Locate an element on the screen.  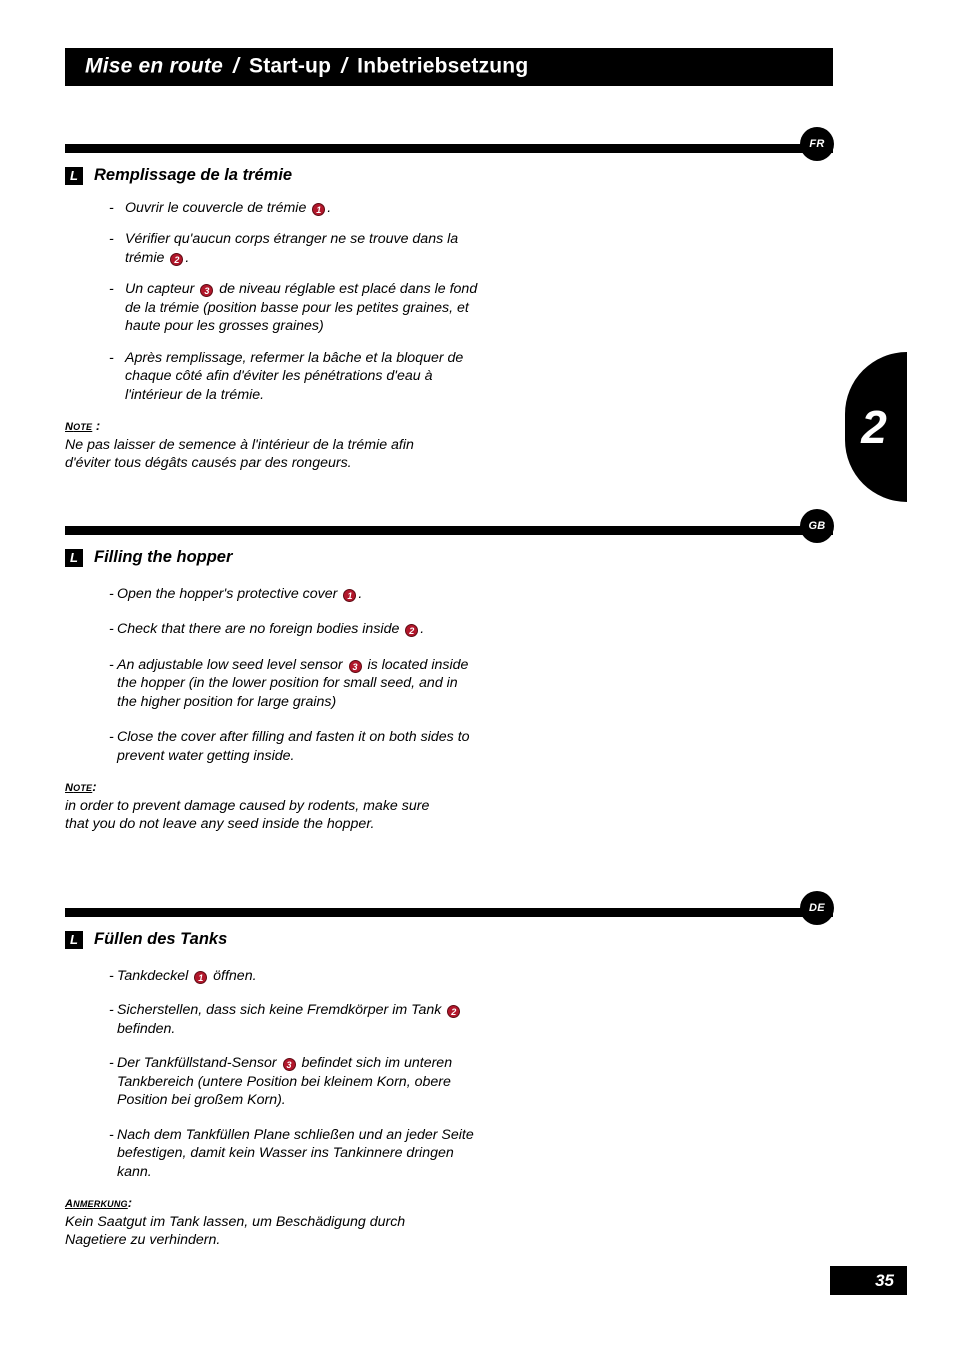
page-title: Mise en route / Start-up / Inbetriebsetzung is located at coordinates (306, 67).